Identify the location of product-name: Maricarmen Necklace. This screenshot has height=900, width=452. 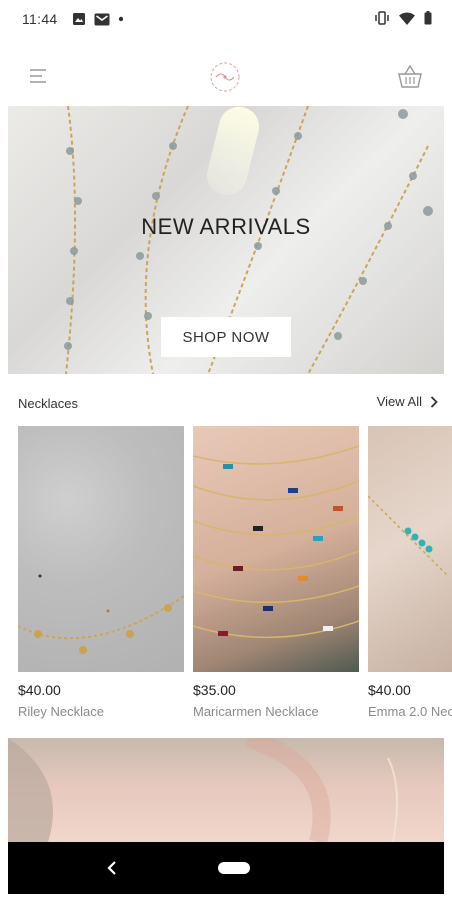
(256, 711).